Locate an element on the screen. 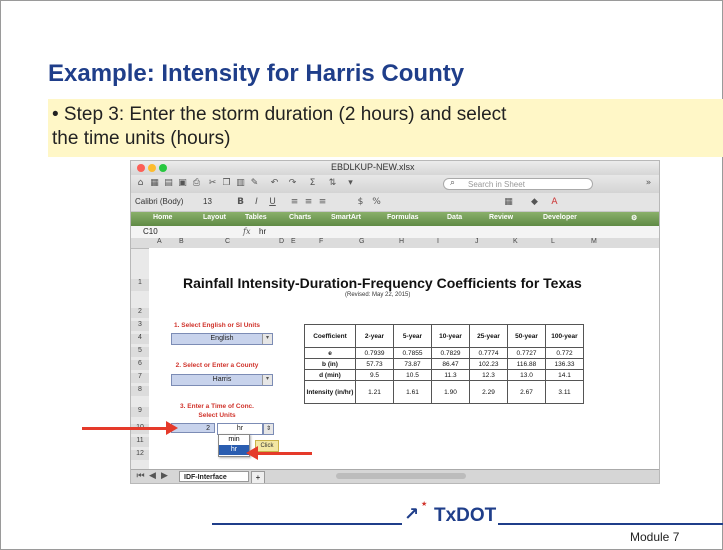  row-header: 3 is located at coordinates (140, 326).